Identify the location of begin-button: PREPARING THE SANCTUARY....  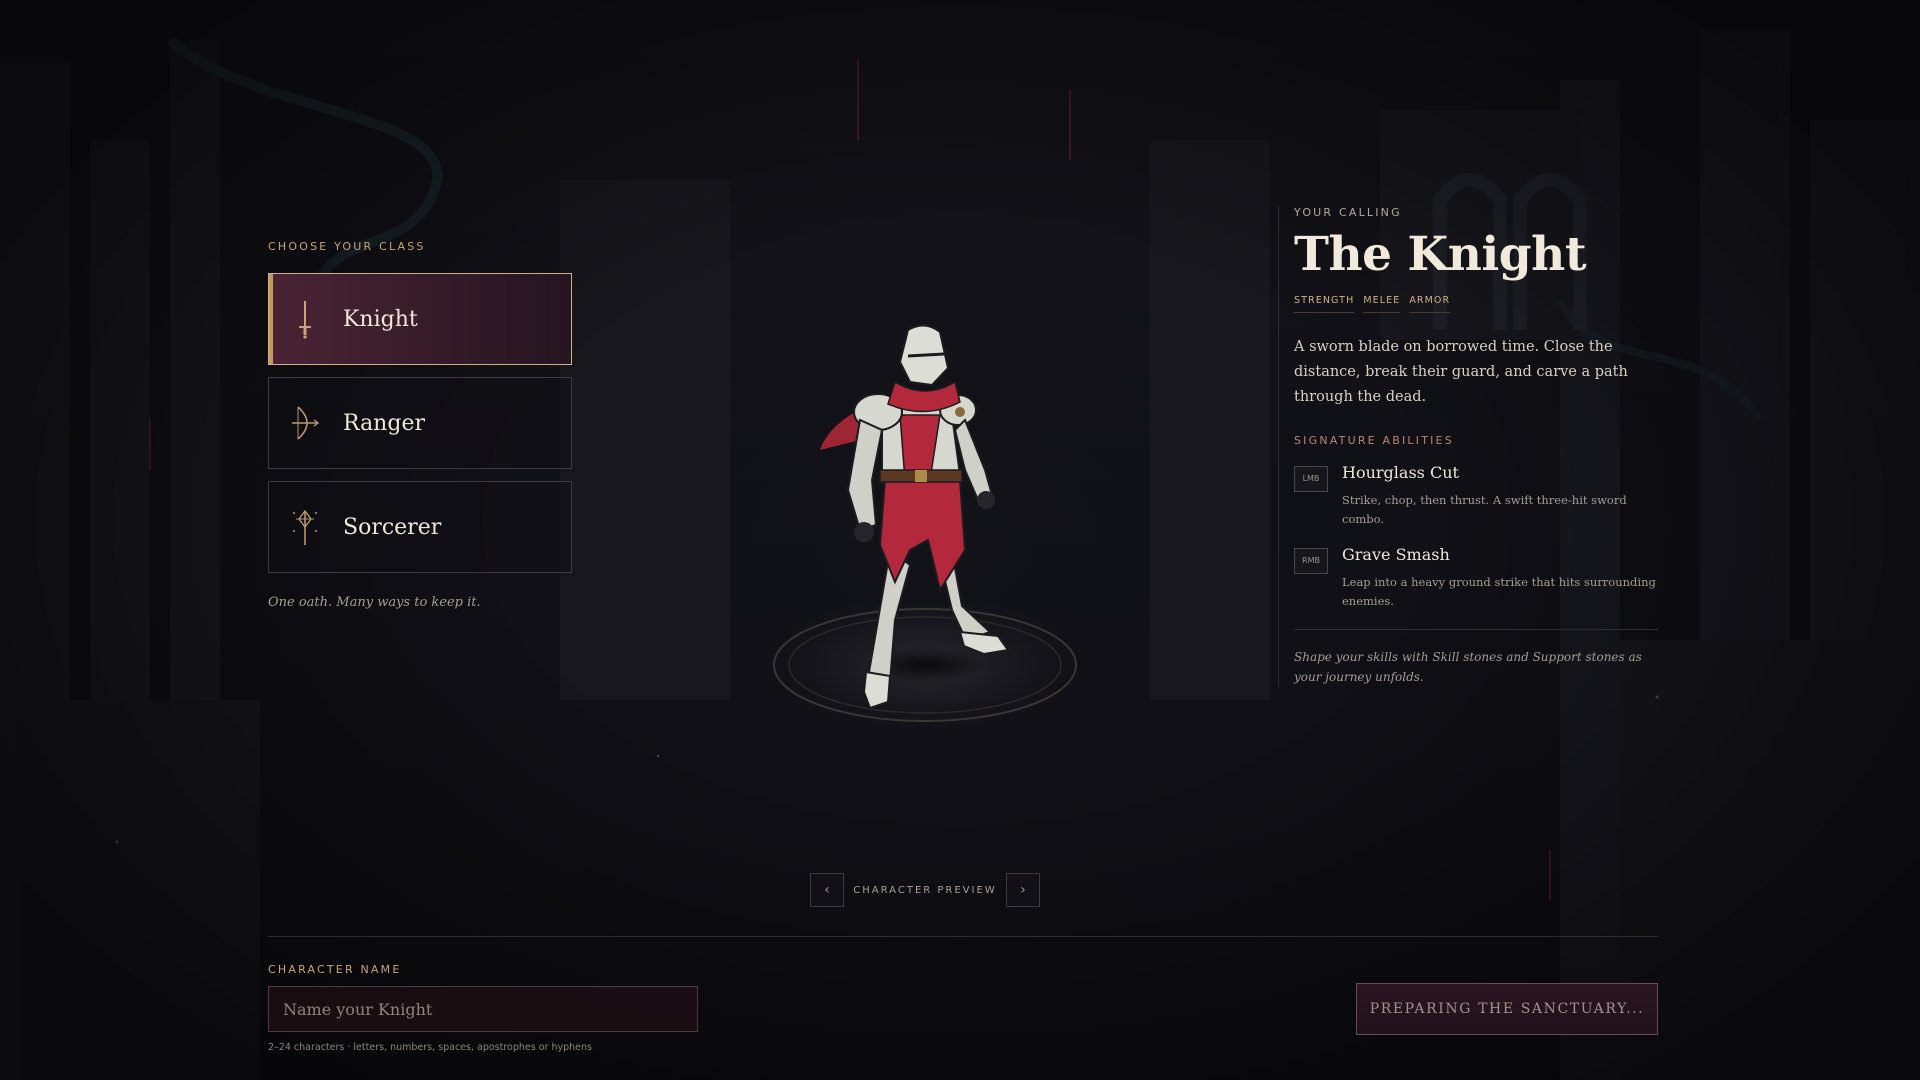
(1507, 1009).